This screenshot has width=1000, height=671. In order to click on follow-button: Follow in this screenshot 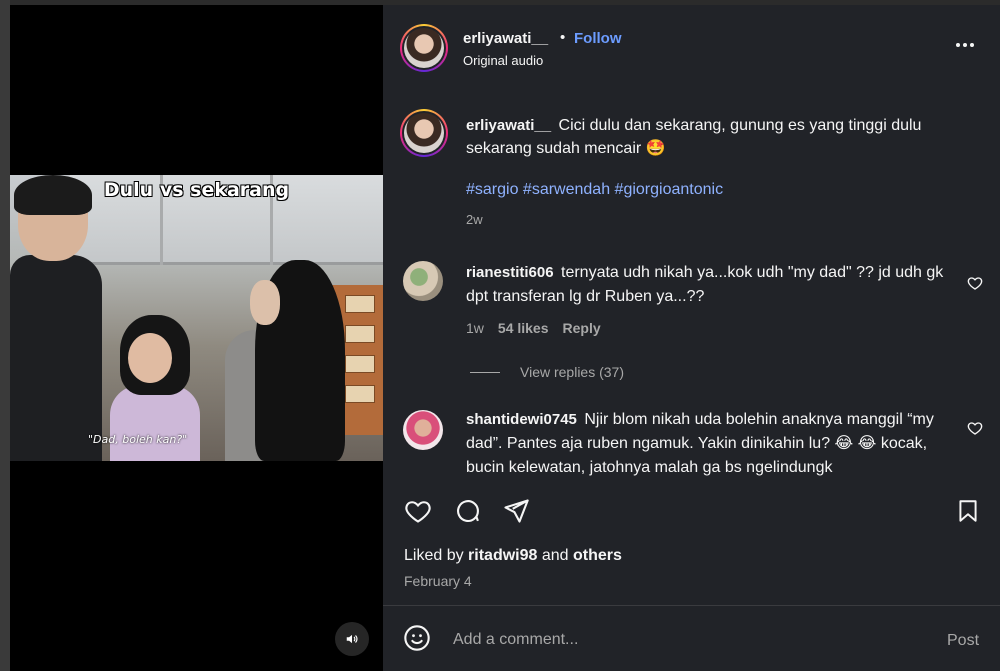, I will do `click(598, 38)`.